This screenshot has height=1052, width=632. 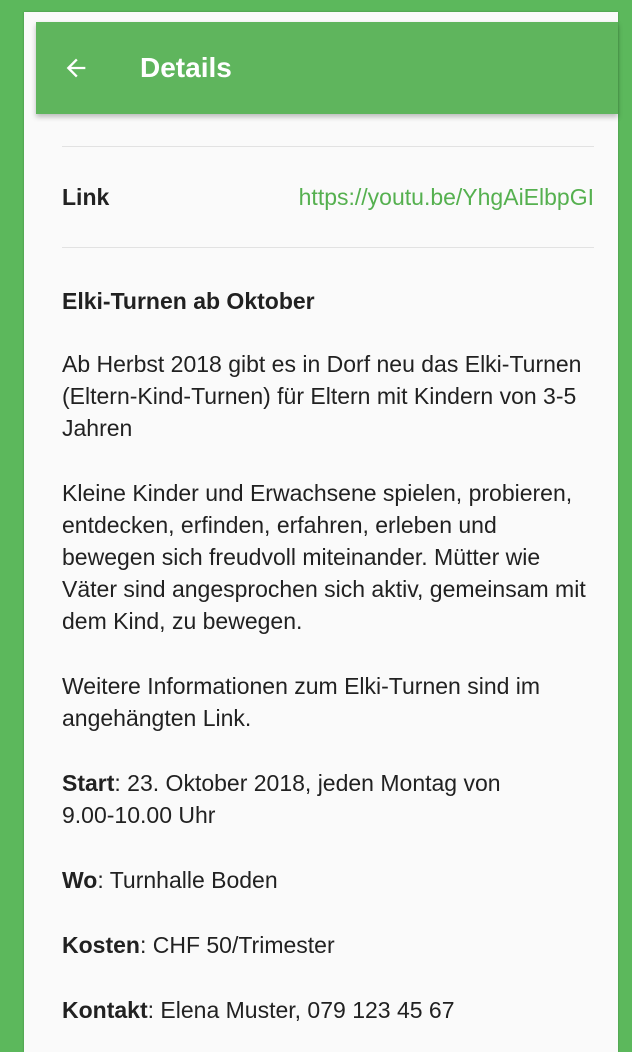 I want to click on arrow-left-icon, so click(x=76, y=68).